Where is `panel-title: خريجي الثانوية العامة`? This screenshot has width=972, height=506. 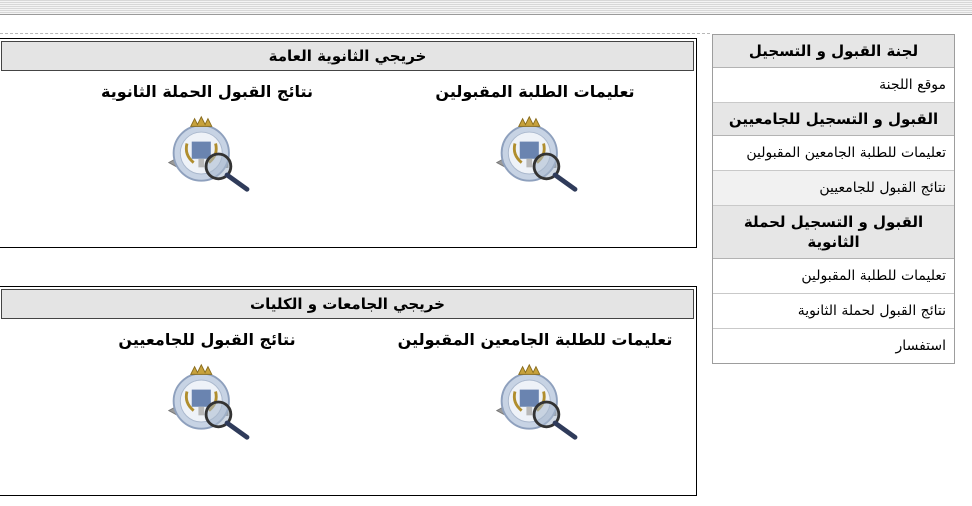 panel-title: خريجي الثانوية العامة is located at coordinates (347, 56).